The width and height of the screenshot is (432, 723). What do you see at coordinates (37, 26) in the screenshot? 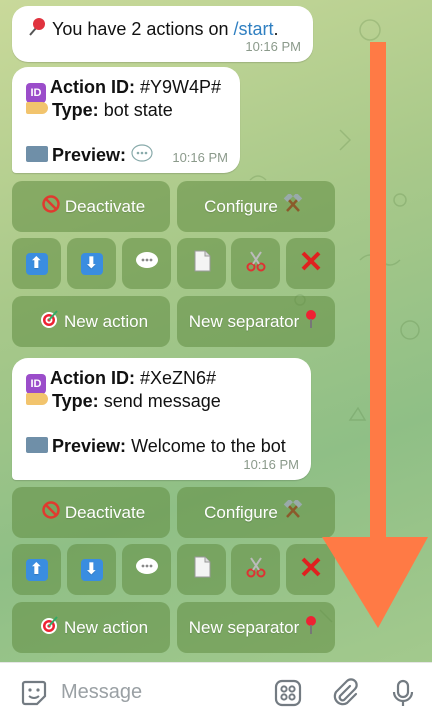
I see `pushpin-icon` at bounding box center [37, 26].